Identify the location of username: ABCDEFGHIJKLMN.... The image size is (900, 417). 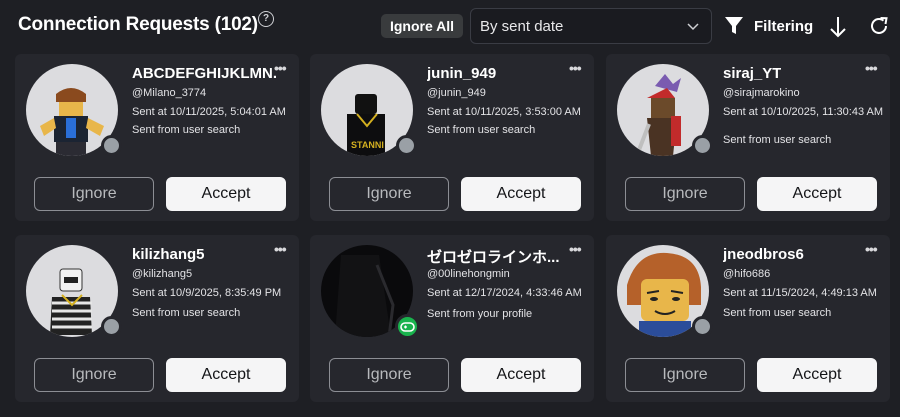
(204, 73).